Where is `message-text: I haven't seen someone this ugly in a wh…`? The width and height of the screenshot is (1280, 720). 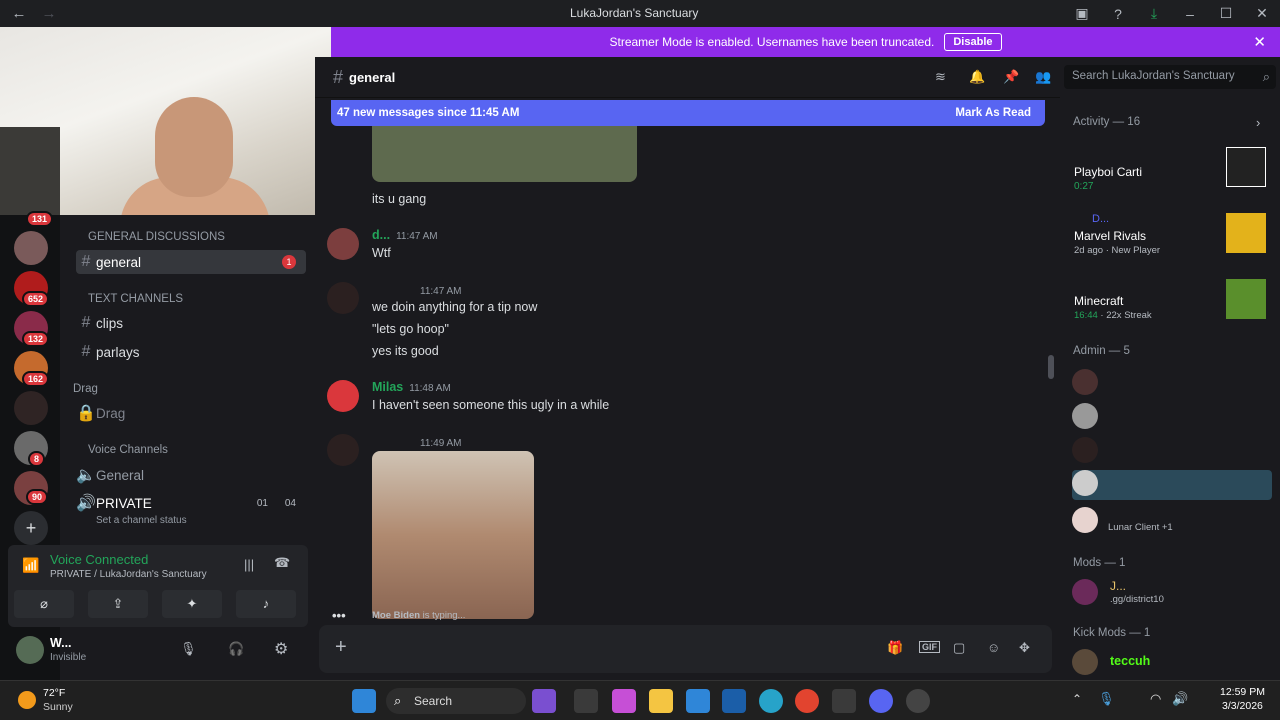
message-text: I haven't seen someone this ugly in a wh… is located at coordinates (491, 405).